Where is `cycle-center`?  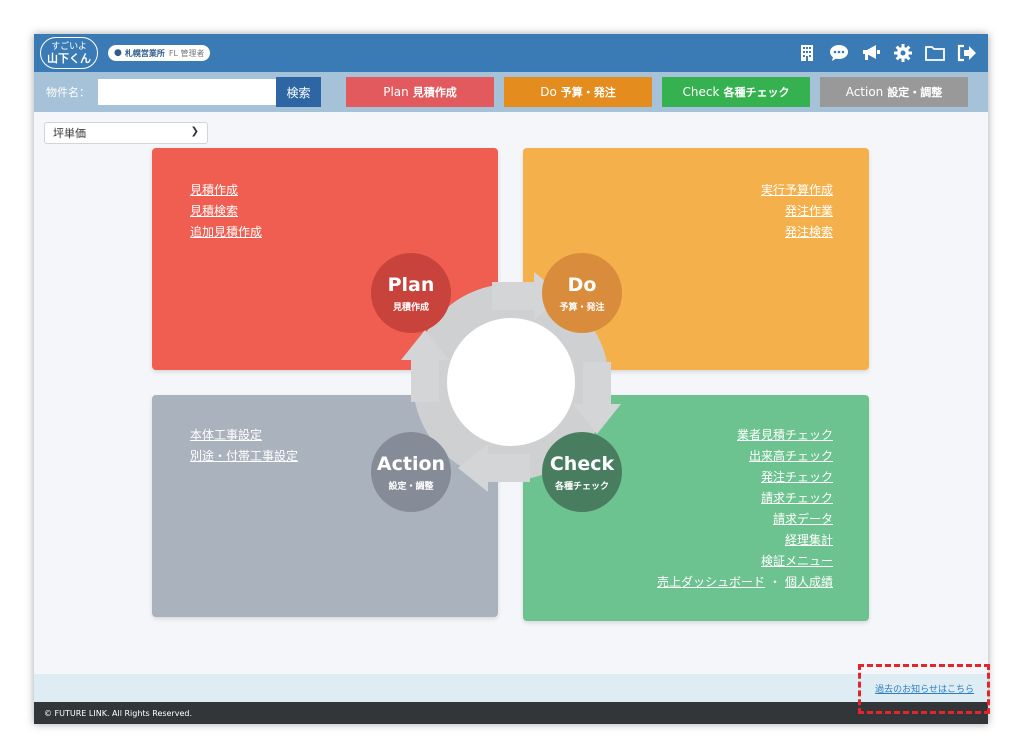 cycle-center is located at coordinates (511, 382).